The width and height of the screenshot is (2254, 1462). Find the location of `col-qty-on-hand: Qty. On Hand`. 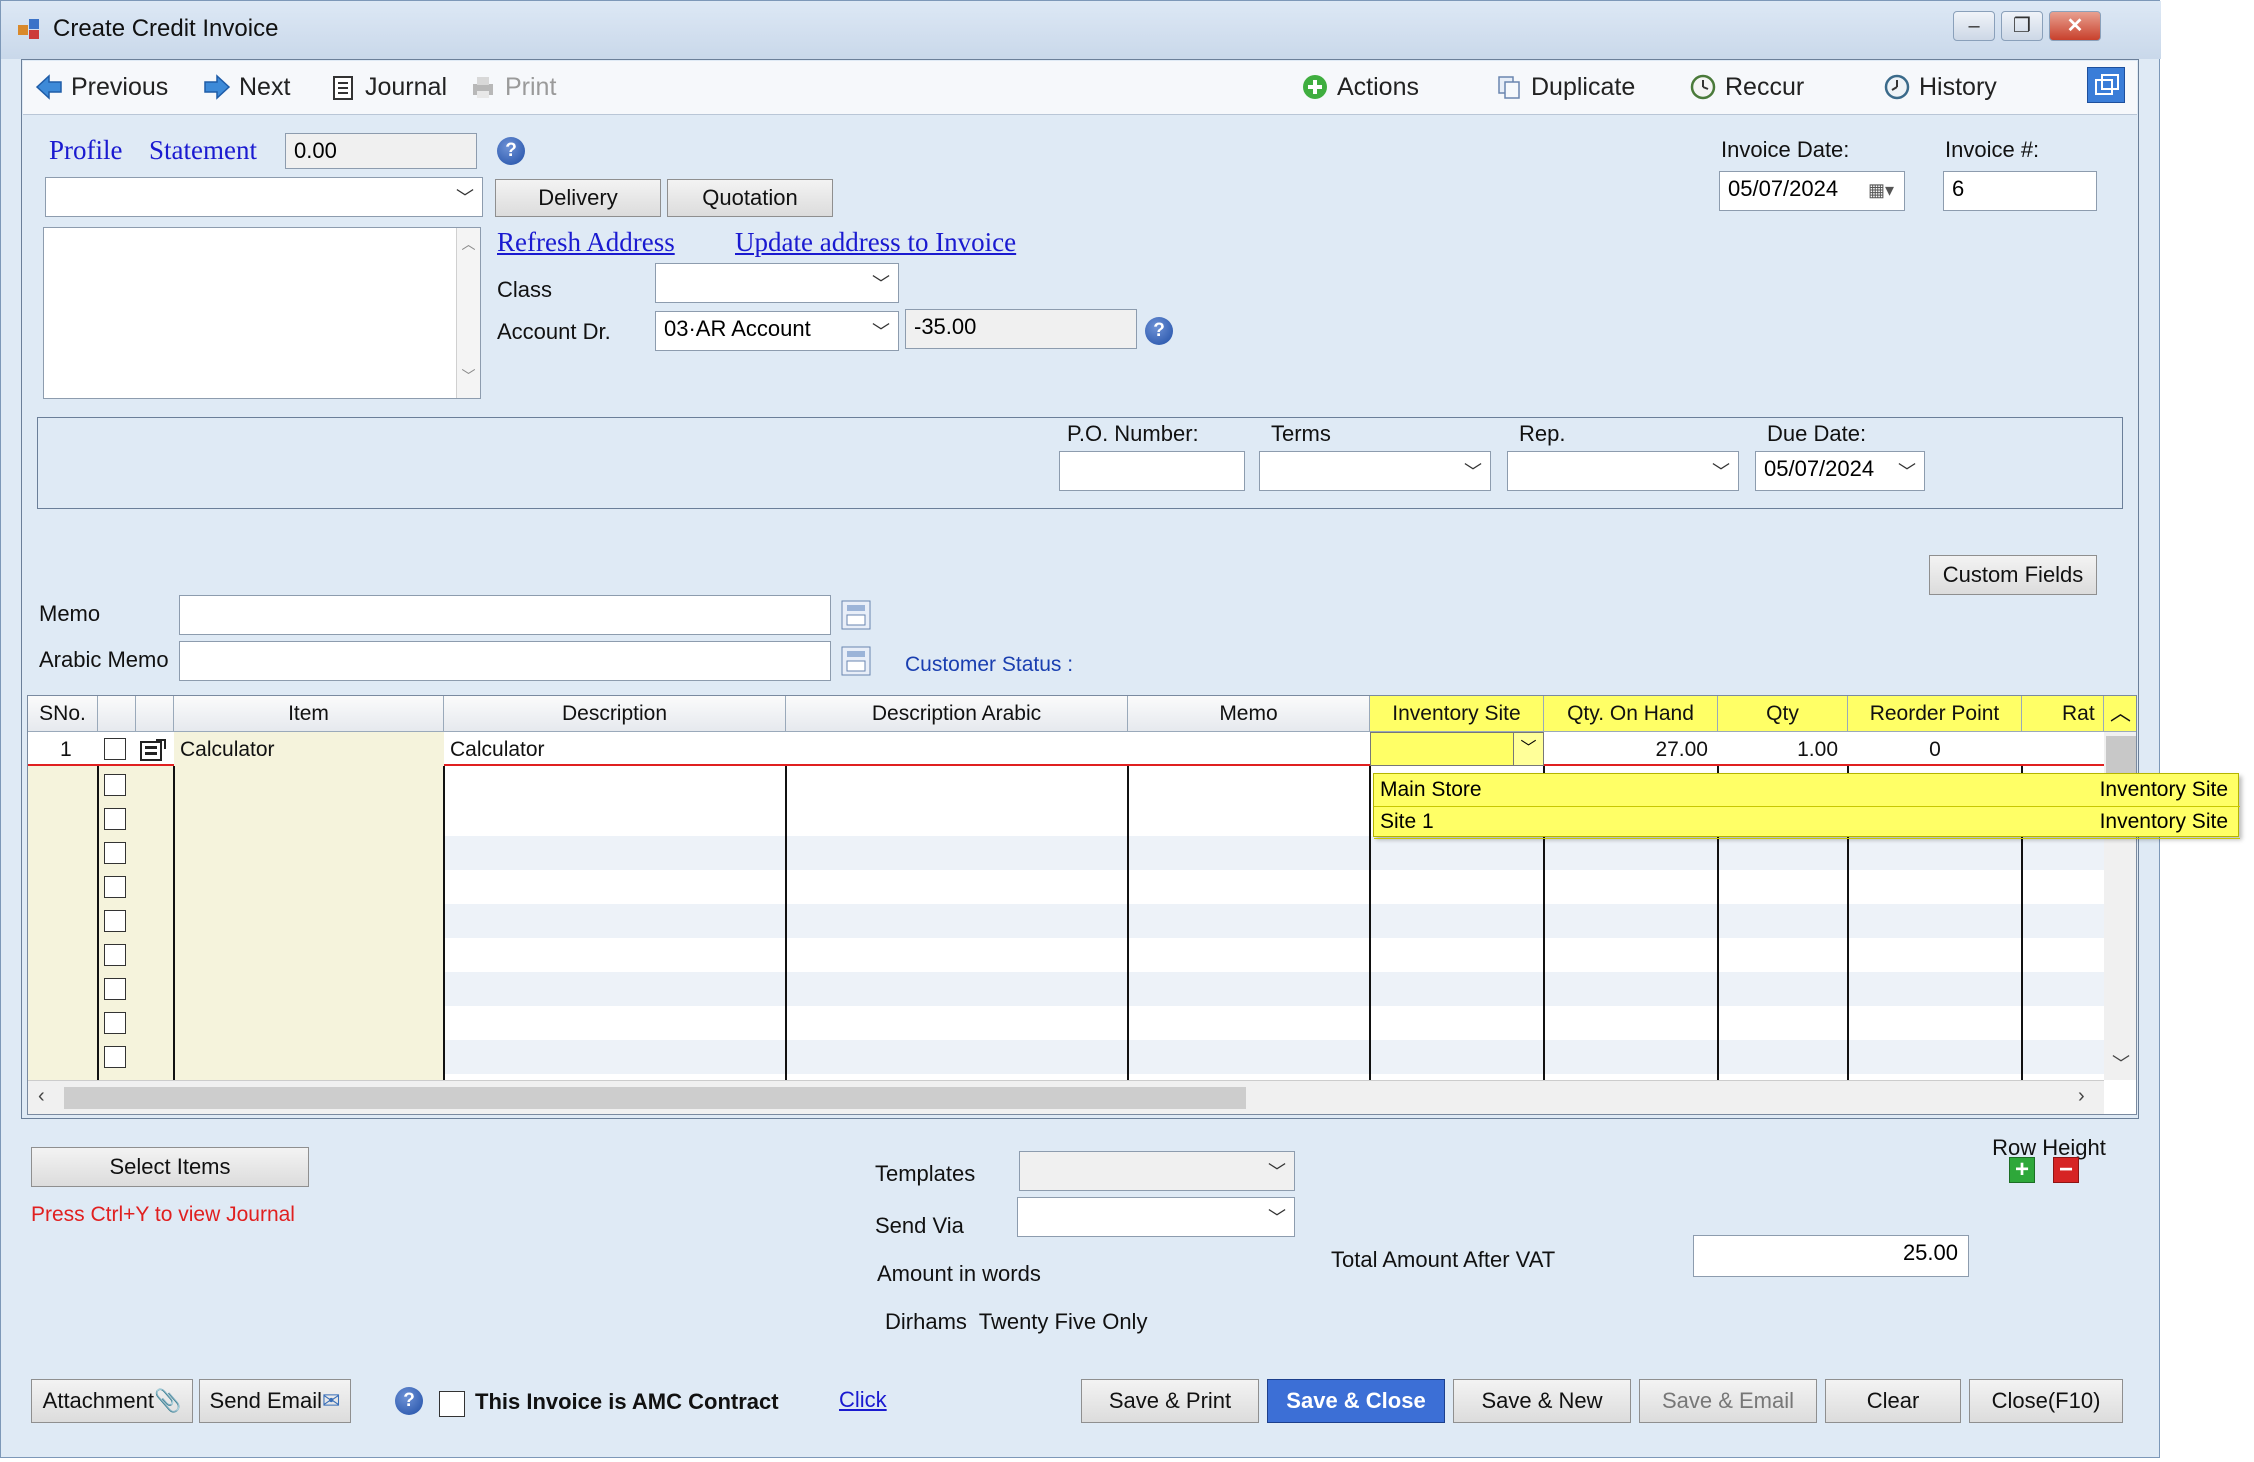

col-qty-on-hand: Qty. On Hand is located at coordinates (1631, 714).